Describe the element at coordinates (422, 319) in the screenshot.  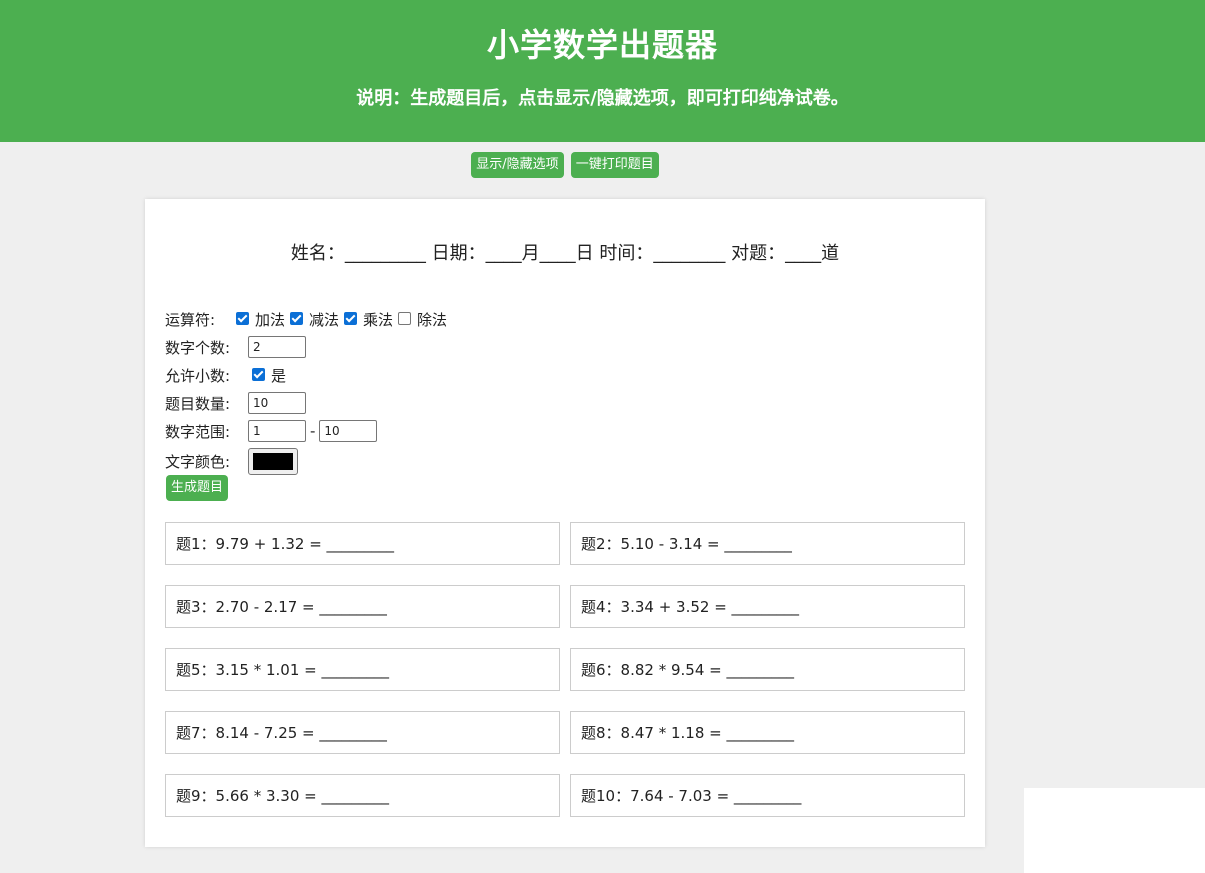
I see `division-option: 除法` at that location.